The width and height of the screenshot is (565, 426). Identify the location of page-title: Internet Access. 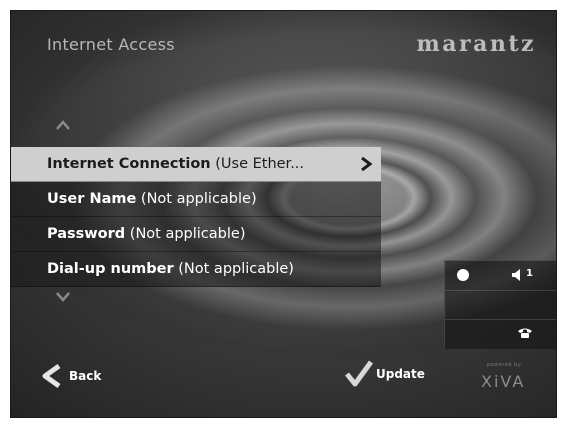
(111, 44).